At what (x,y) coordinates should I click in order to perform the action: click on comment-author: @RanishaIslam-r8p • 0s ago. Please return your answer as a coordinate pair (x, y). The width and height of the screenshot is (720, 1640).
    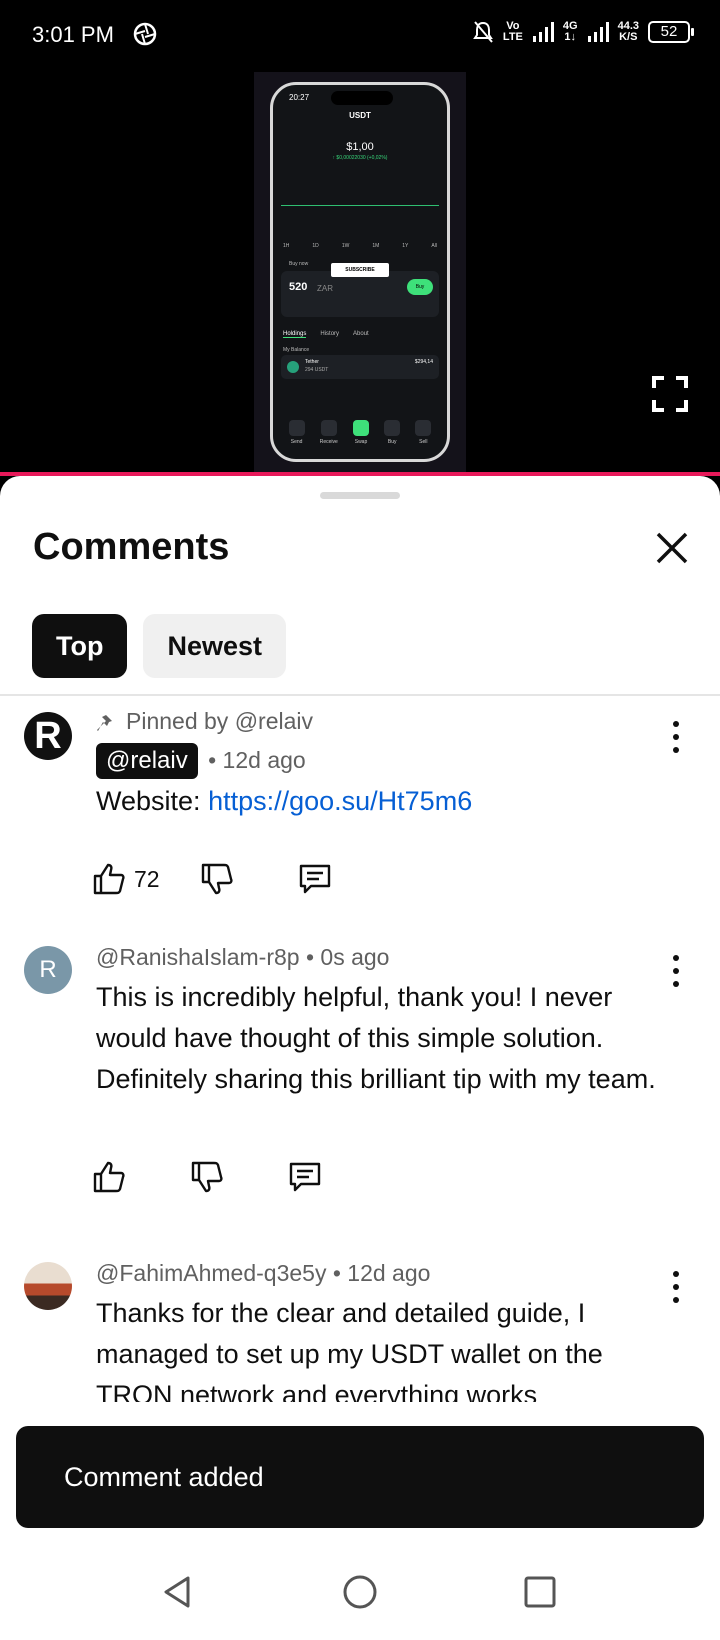
    Looking at the image, I should click on (378, 957).